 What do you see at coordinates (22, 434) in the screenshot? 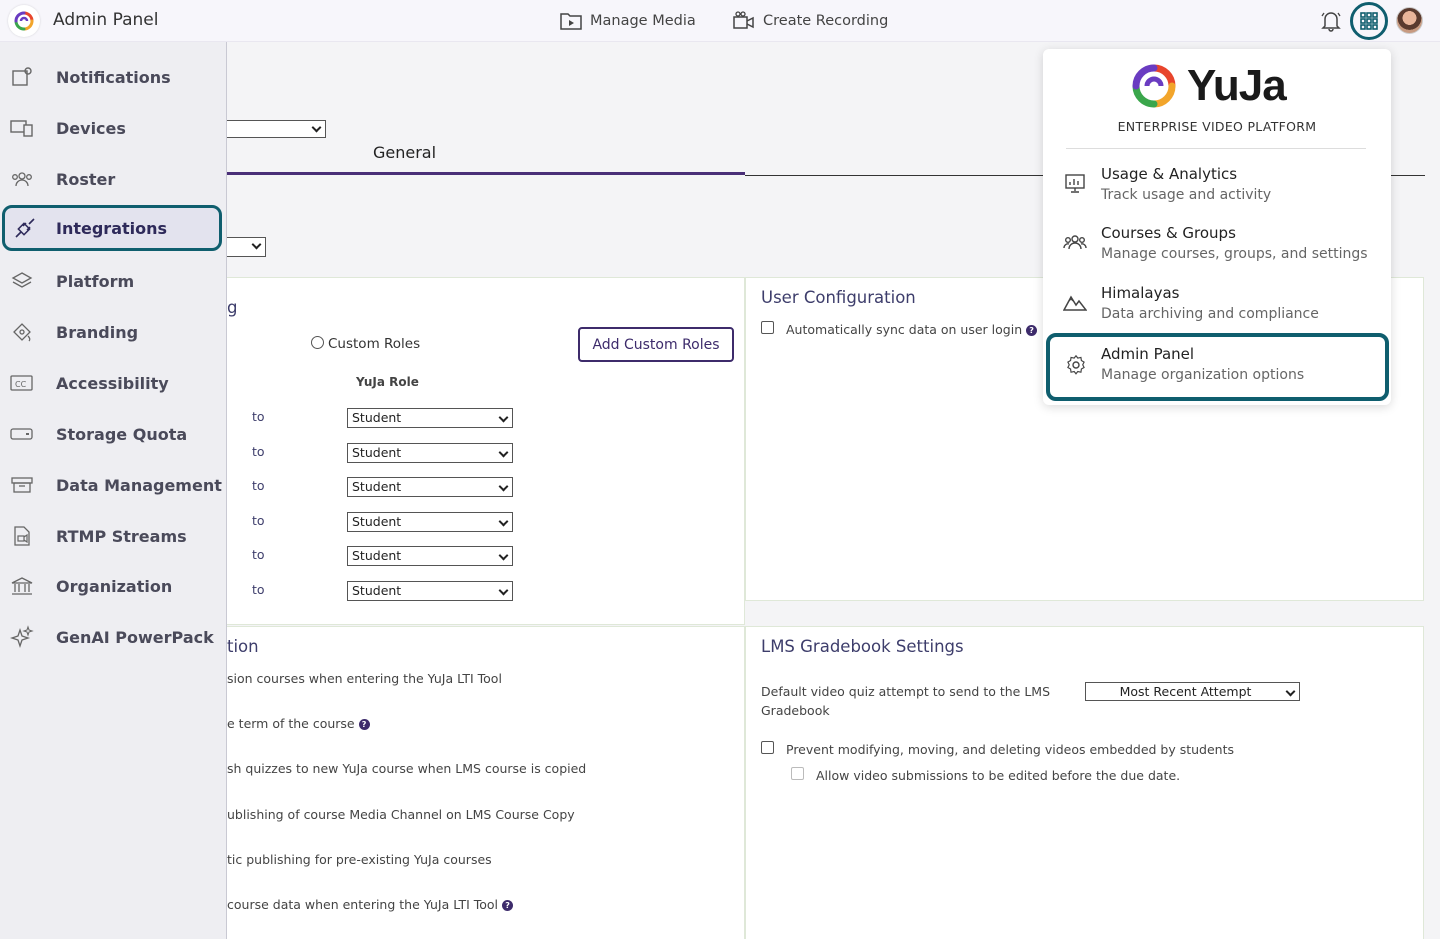
I see `storage-icon` at bounding box center [22, 434].